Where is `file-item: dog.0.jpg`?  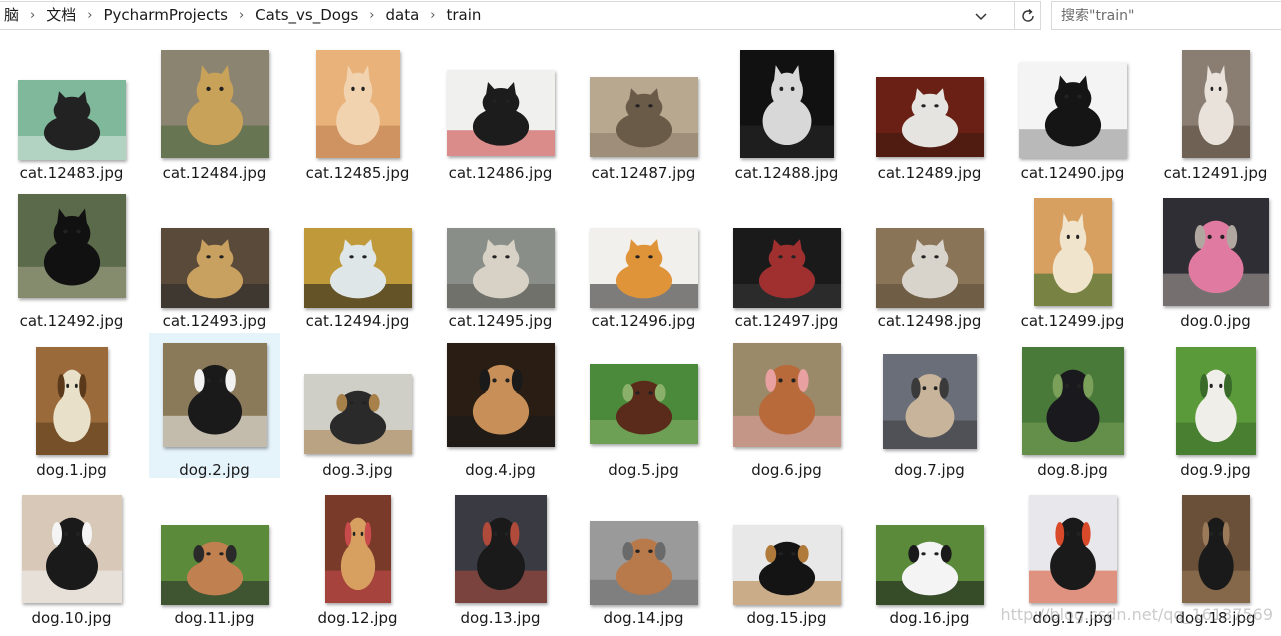 file-item: dog.0.jpg is located at coordinates (1215, 257).